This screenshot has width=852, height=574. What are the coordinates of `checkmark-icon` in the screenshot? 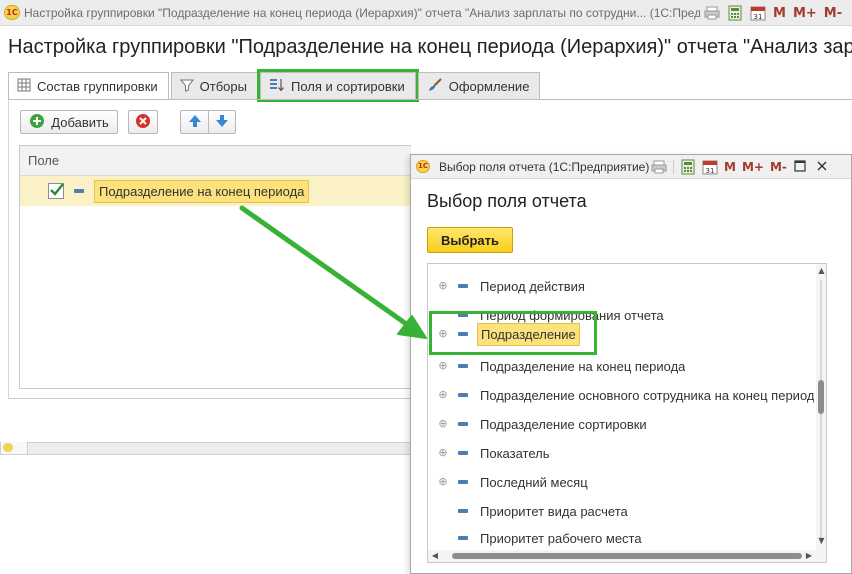 It's located at (57, 189).